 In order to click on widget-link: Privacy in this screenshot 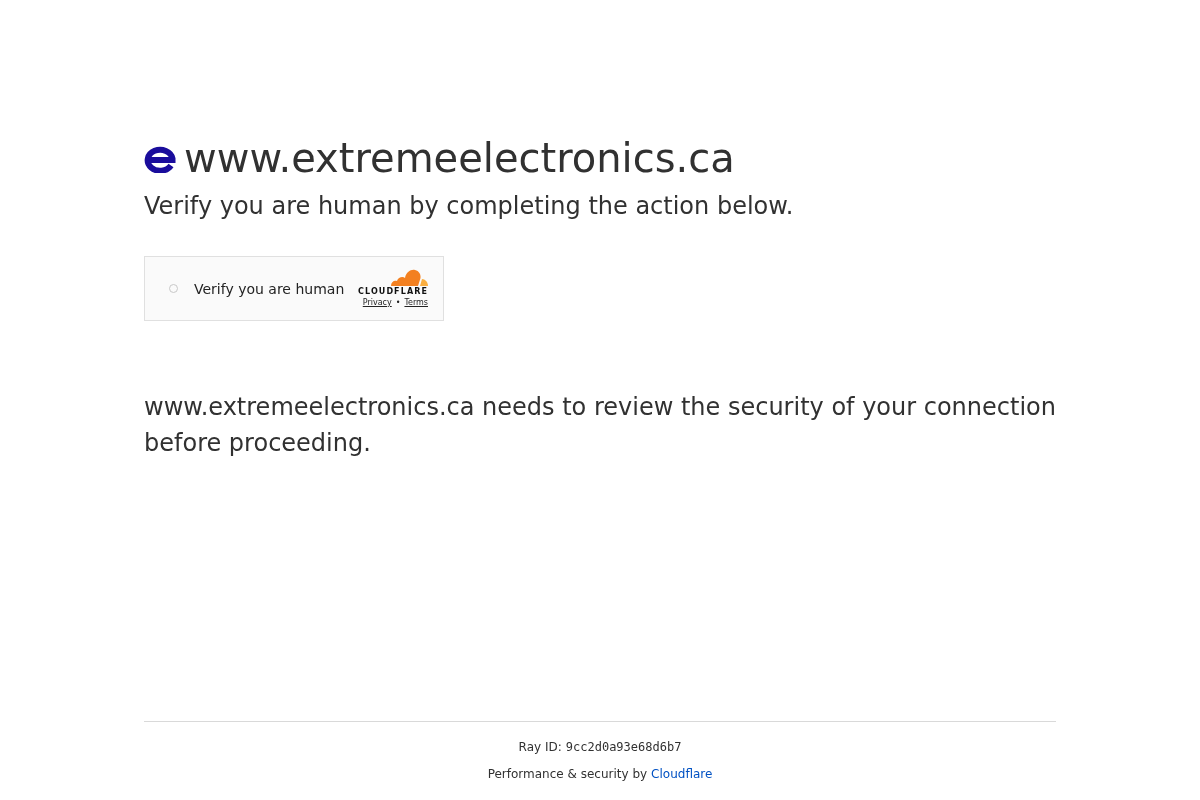, I will do `click(377, 303)`.